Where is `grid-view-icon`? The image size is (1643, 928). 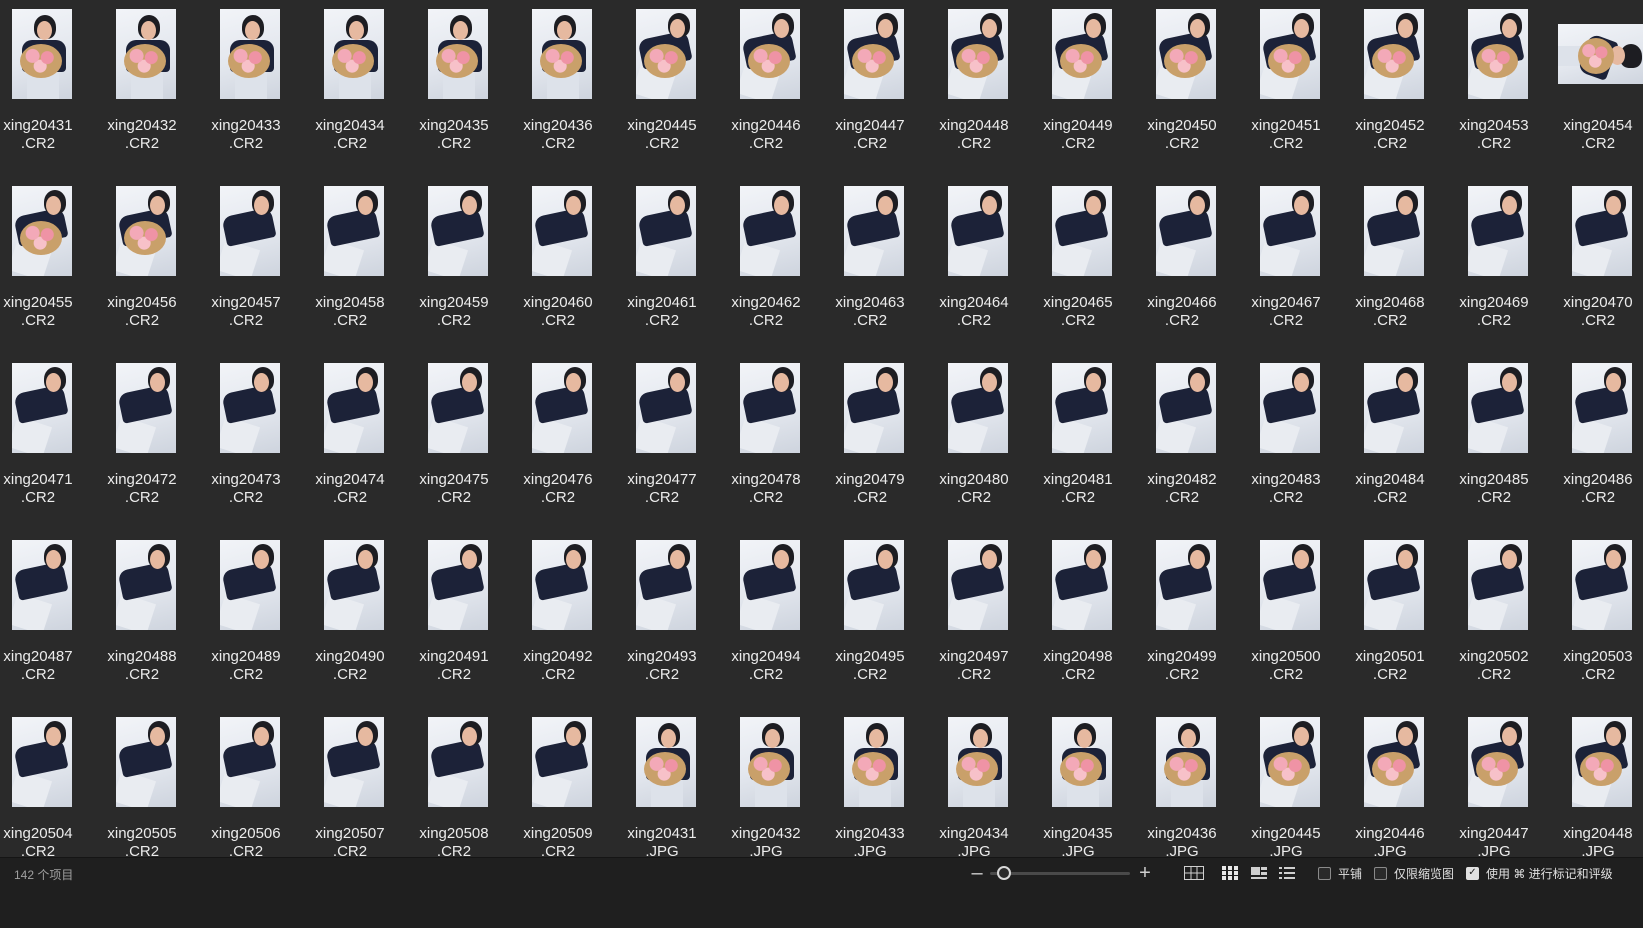
grid-view-icon is located at coordinates (1194, 873).